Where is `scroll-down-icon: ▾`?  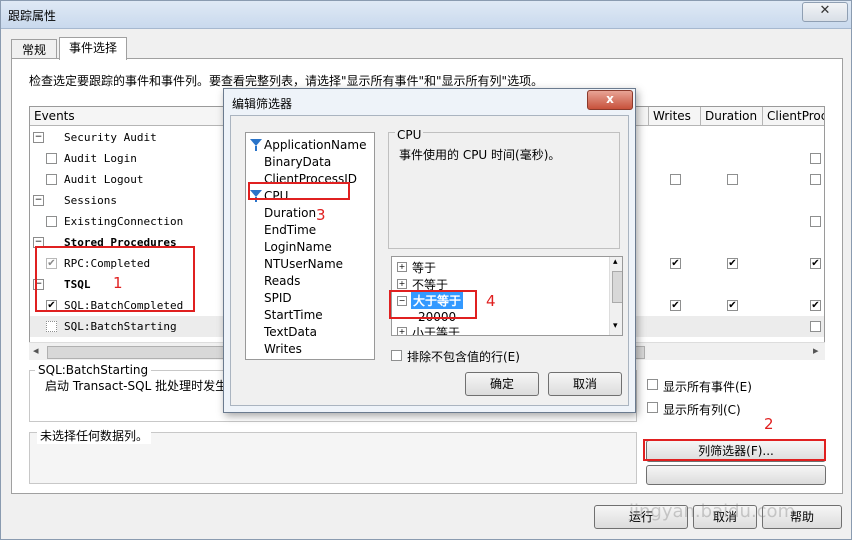
scroll-down-icon: ▾ is located at coordinates (615, 326).